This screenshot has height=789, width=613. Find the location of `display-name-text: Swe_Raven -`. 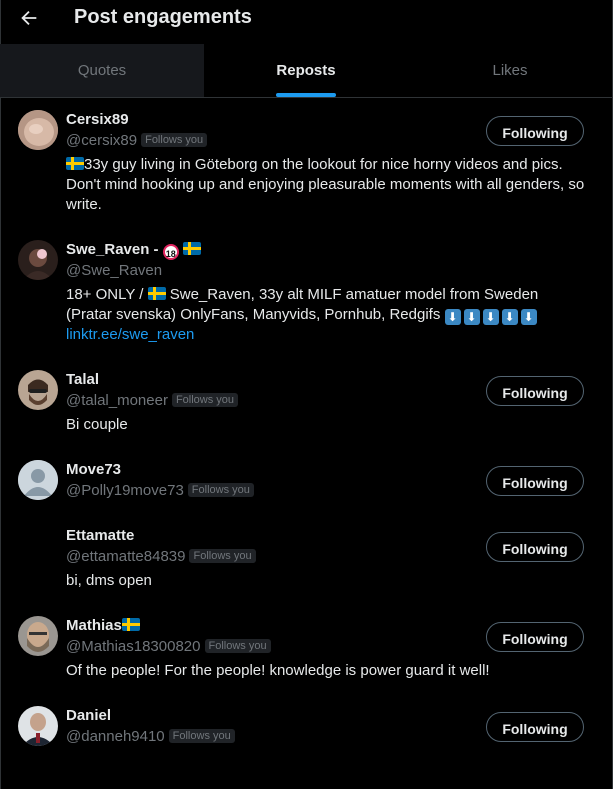

display-name-text: Swe_Raven - is located at coordinates (112, 249).